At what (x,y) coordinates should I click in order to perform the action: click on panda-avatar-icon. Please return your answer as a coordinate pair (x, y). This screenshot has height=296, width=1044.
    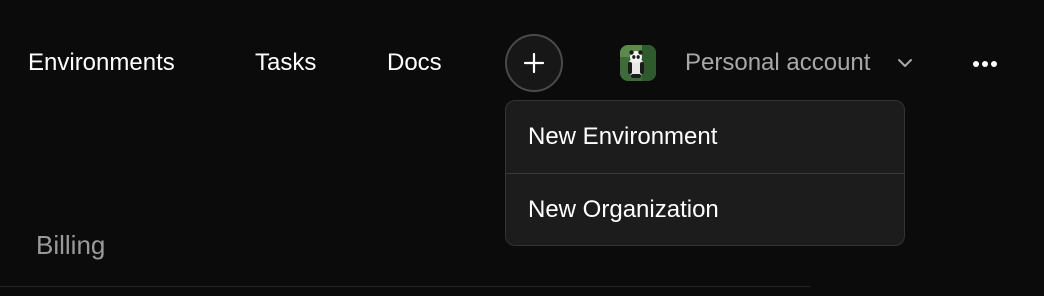
    Looking at the image, I should click on (638, 63).